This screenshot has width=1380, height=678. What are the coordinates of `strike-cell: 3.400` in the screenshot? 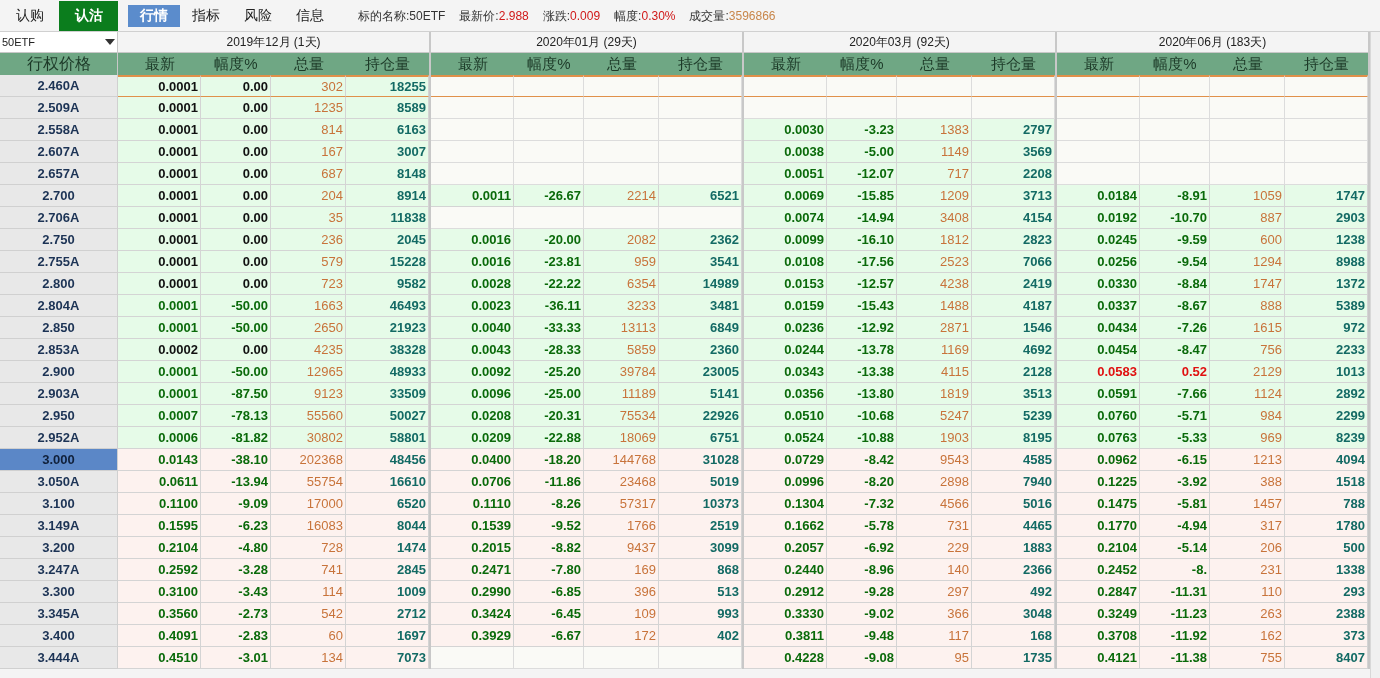 It's located at (59, 636).